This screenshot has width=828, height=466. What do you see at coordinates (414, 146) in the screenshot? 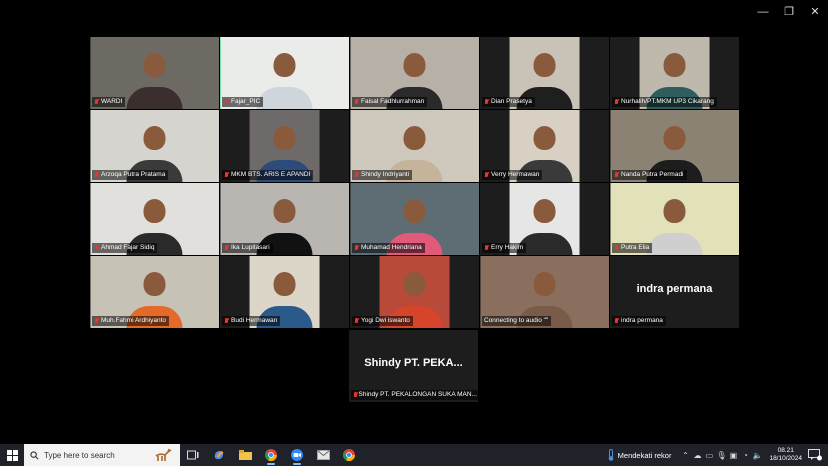
I see `participant-tile: Shindy Indriyanti` at bounding box center [414, 146].